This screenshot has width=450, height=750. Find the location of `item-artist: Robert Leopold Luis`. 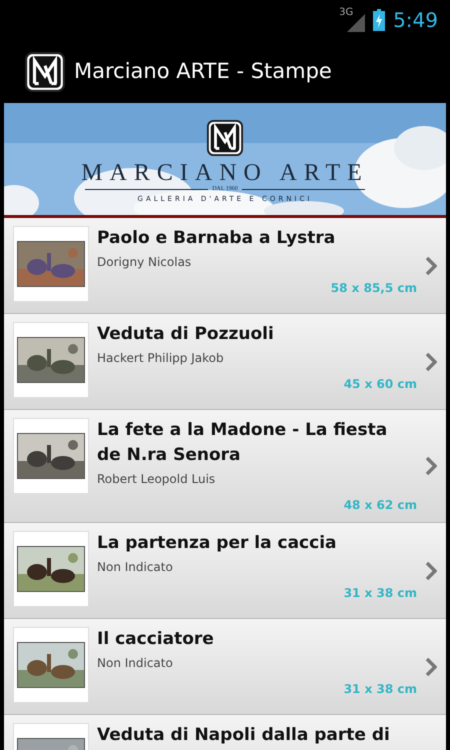

item-artist: Robert Leopold Luis is located at coordinates (156, 479).